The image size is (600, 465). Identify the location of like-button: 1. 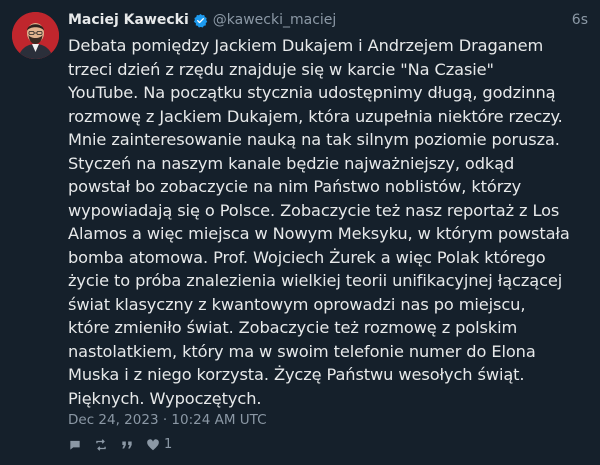
(159, 444).